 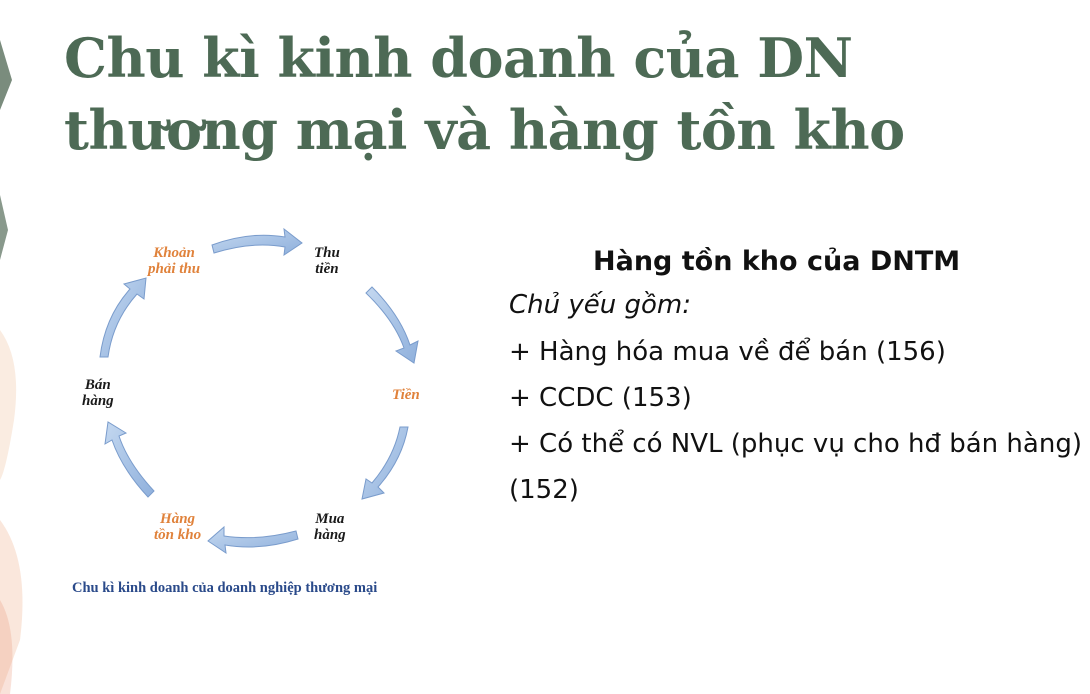 What do you see at coordinates (178, 527) in the screenshot?
I see `node-hang-ton-kho: Hàng tồn kho` at bounding box center [178, 527].